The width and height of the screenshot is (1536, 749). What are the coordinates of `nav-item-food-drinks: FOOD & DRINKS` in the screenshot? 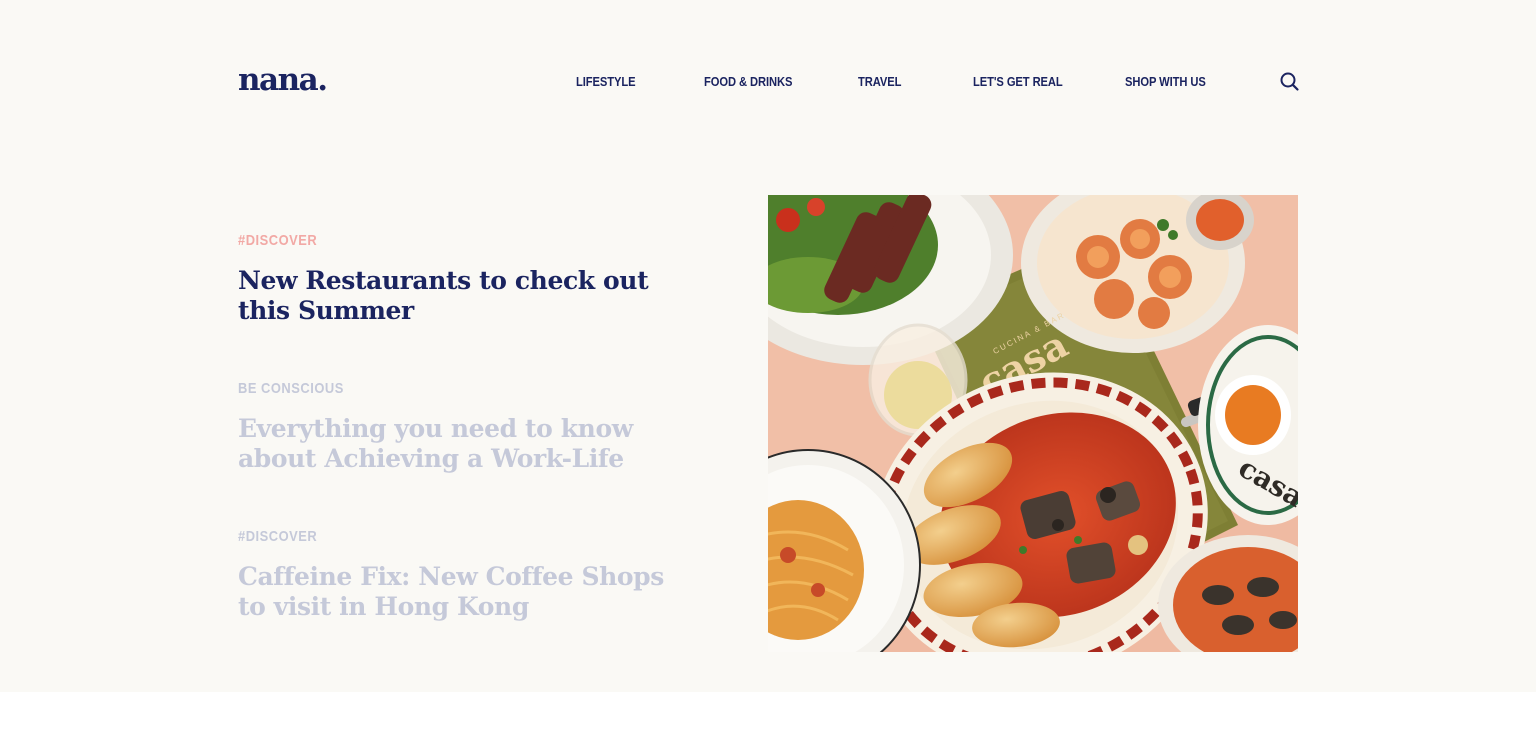 It's located at (748, 82).